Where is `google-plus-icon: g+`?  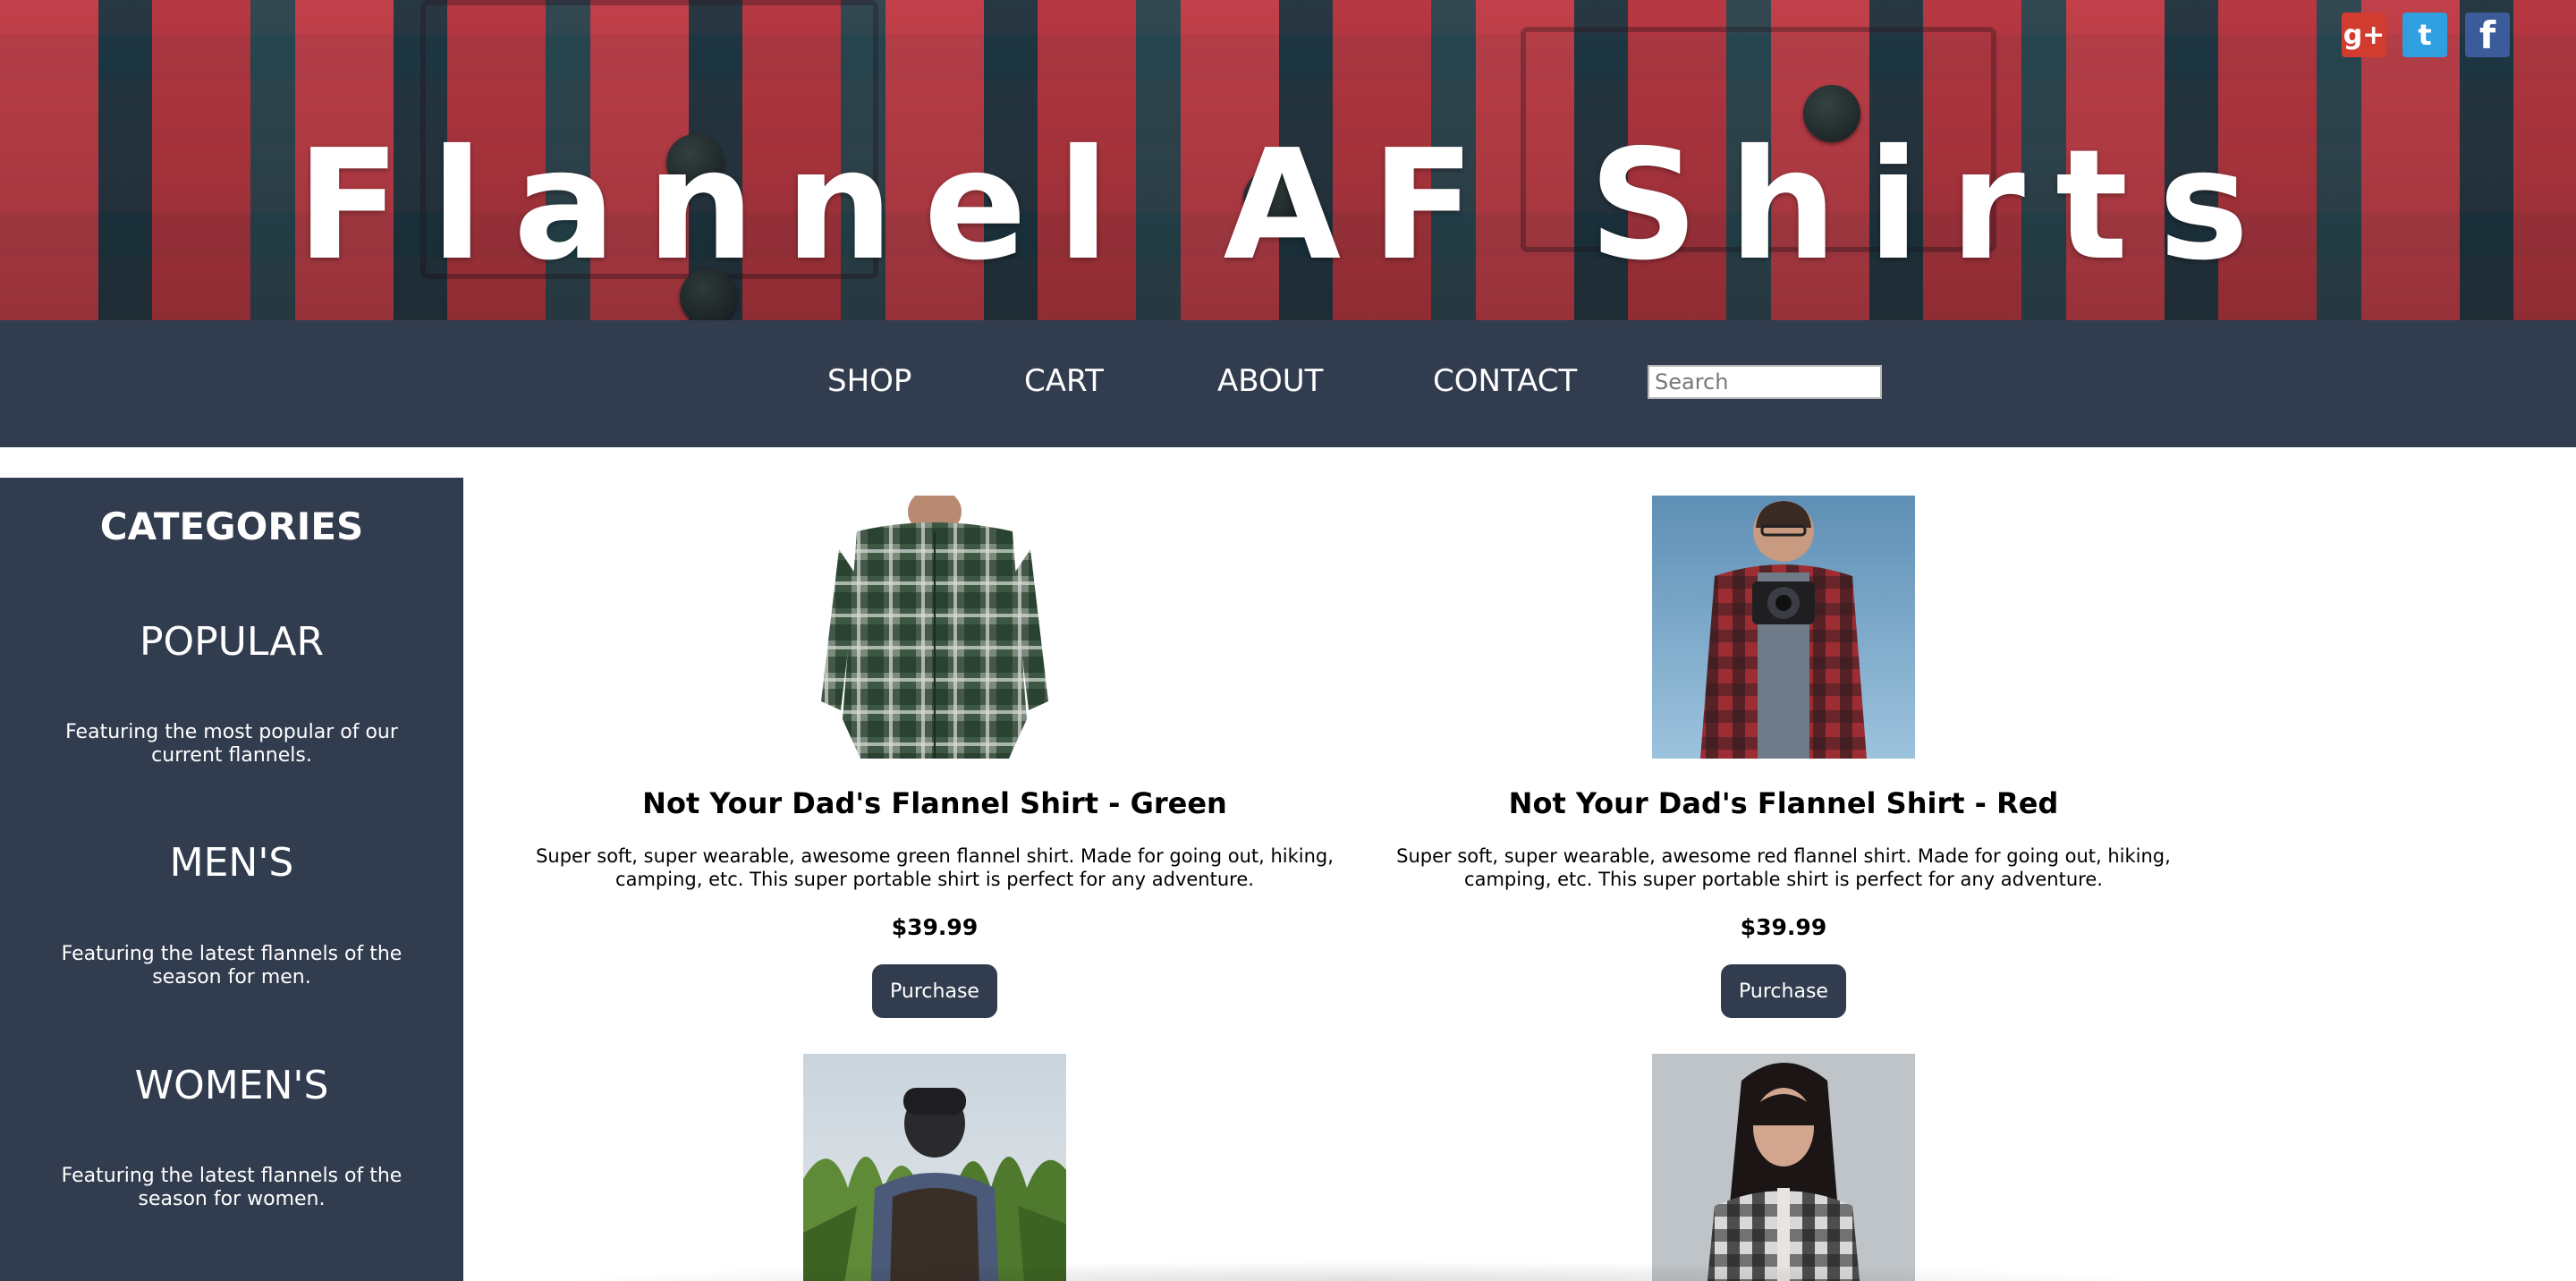
google-plus-icon: g+ is located at coordinates (2364, 35).